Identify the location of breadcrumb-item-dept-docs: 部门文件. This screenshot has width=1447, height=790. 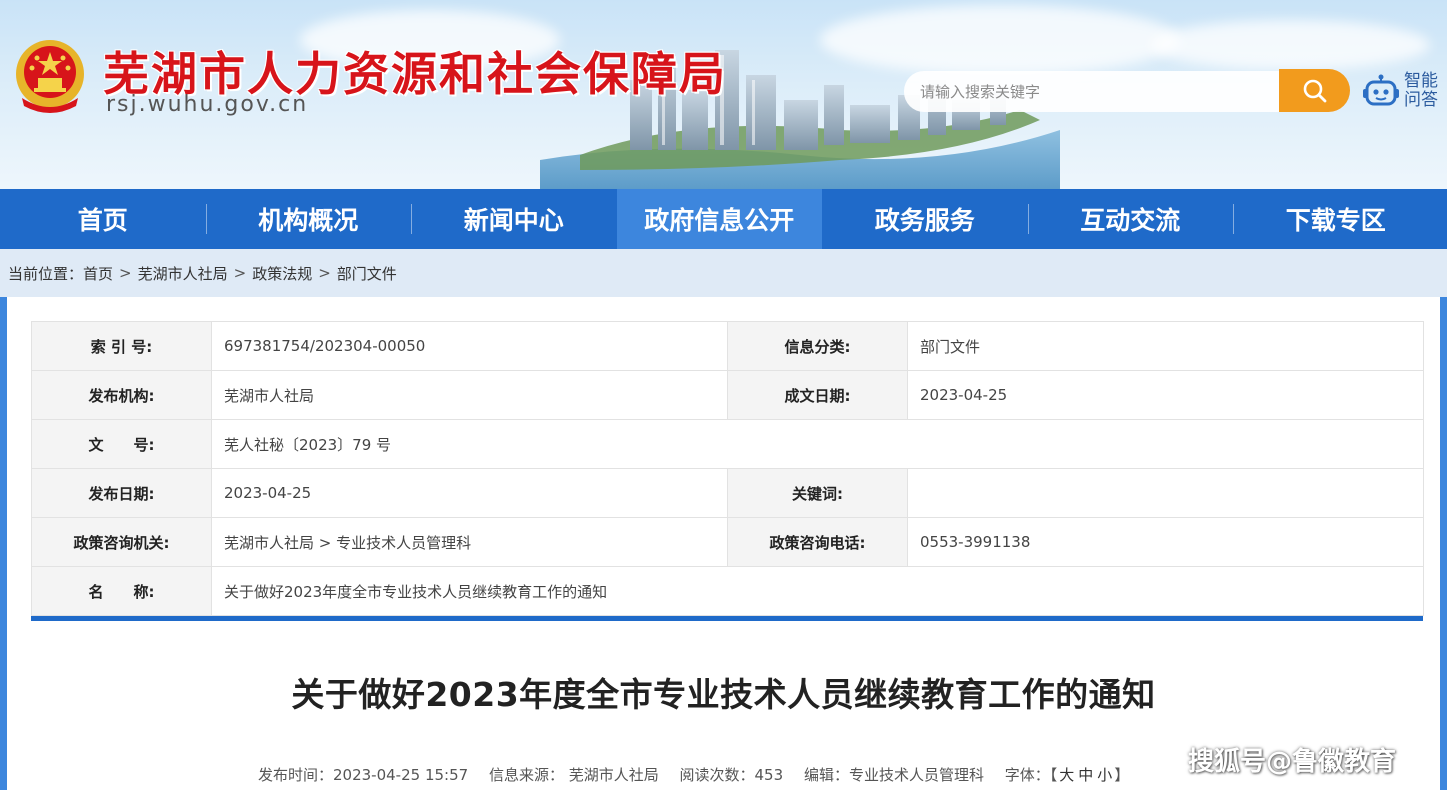
(367, 273).